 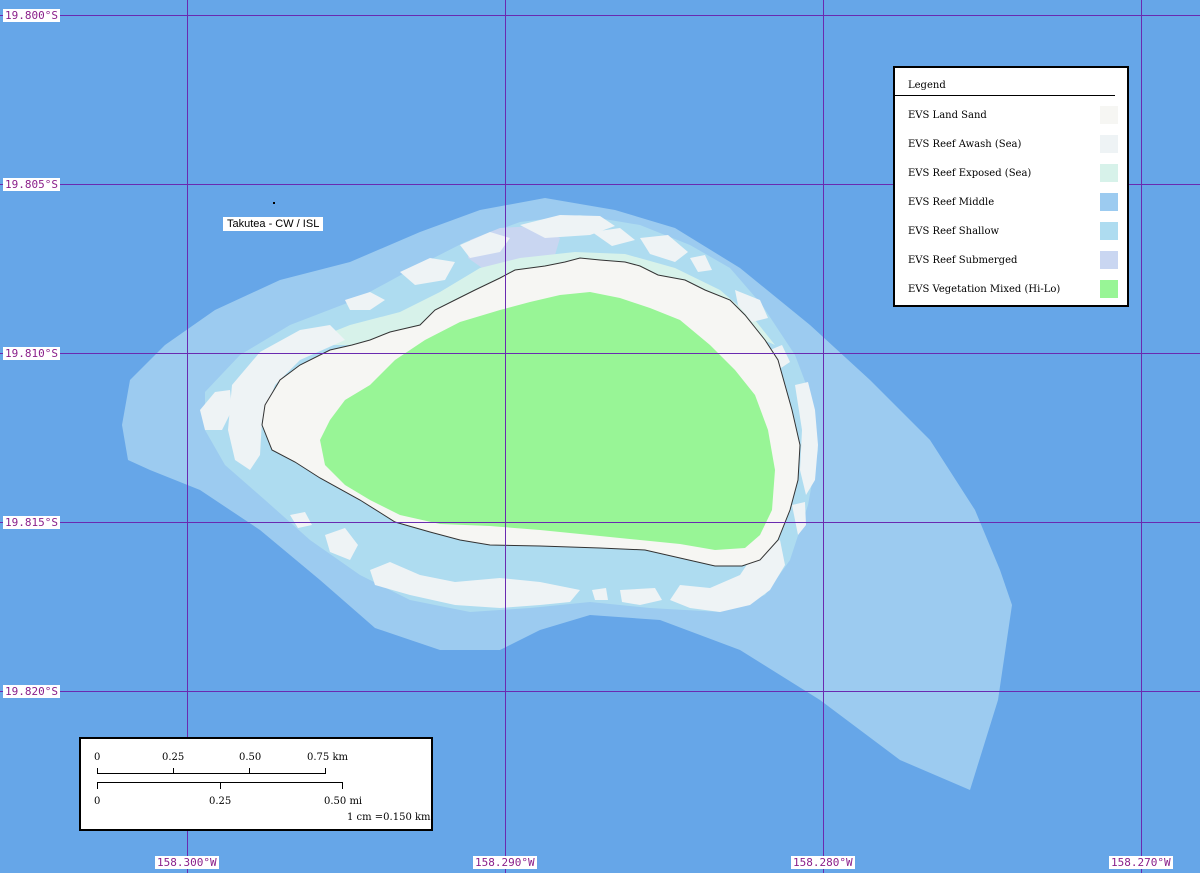 I want to click on legend-item: EVS Reef Submerged, so click(x=1013, y=261).